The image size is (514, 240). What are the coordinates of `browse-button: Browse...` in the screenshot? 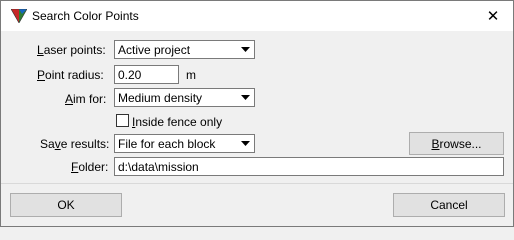 It's located at (456, 143).